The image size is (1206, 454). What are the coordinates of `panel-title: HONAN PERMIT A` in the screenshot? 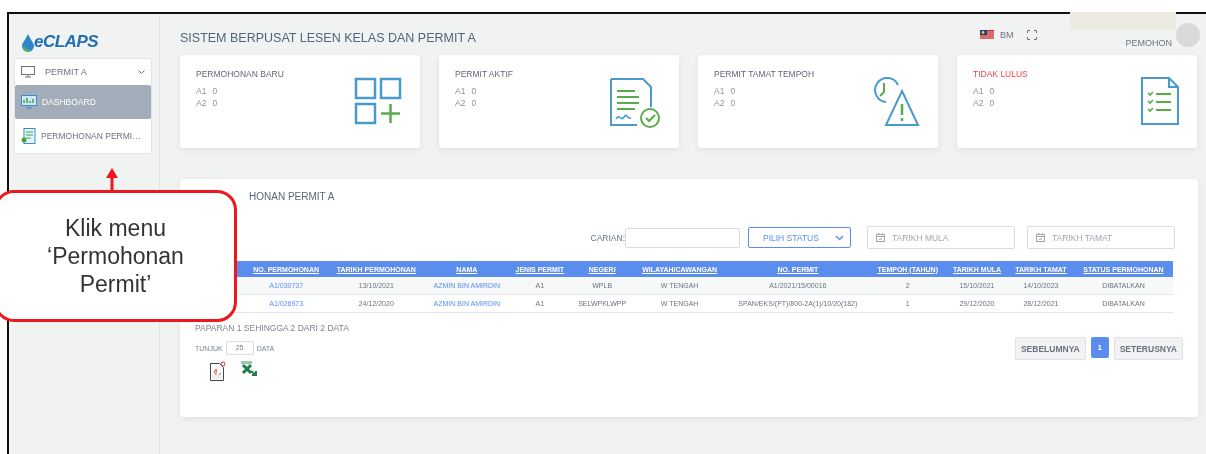 It's located at (292, 196).